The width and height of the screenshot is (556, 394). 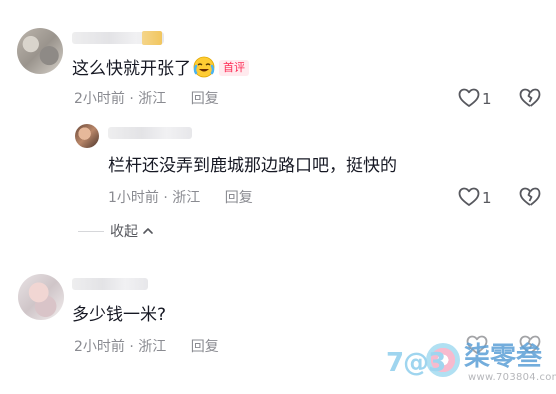 I want to click on watermark-url: www.703804.com, so click(x=512, y=377).